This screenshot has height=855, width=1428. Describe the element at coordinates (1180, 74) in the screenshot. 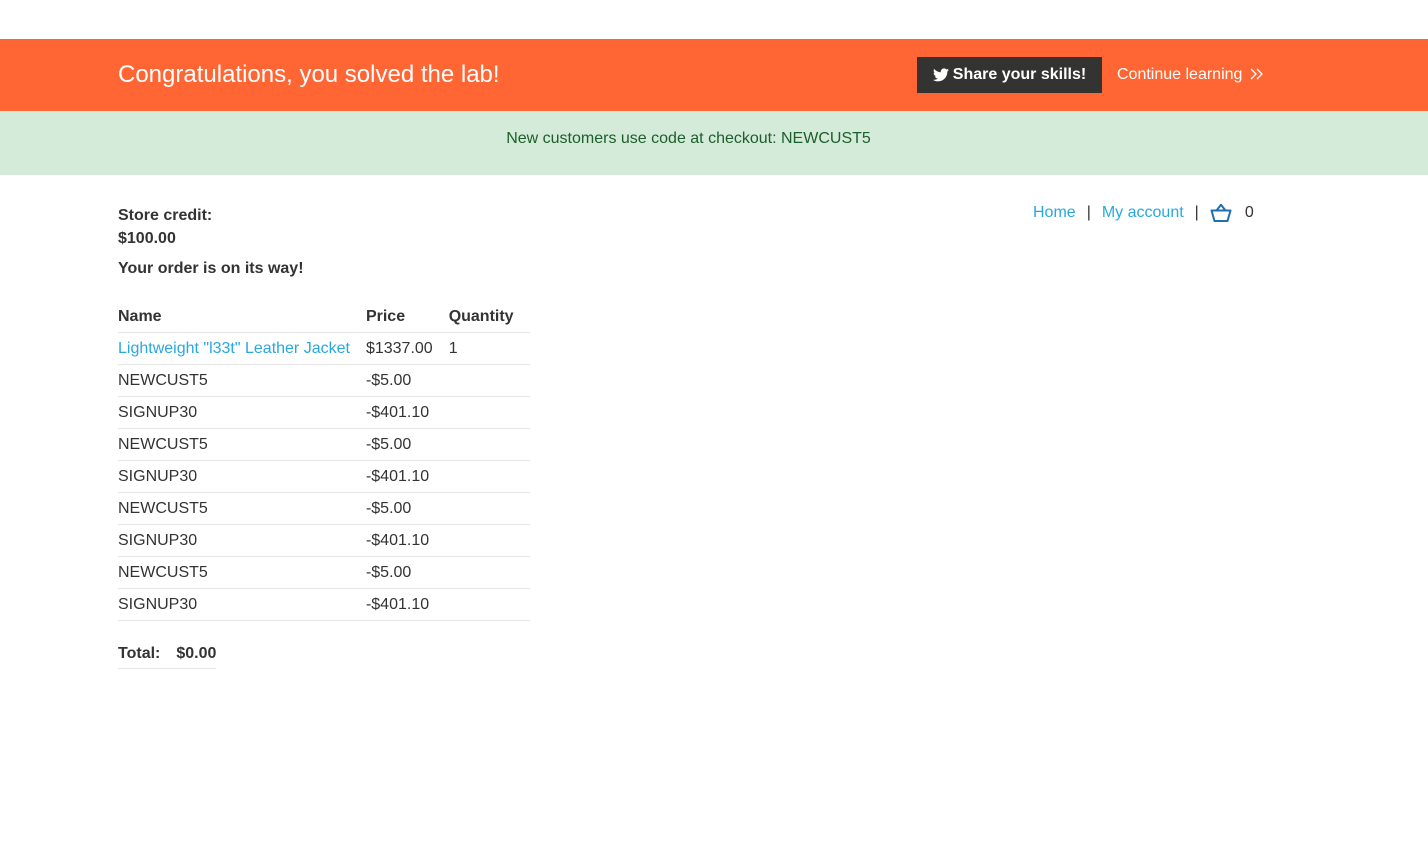

I see `continue-learning-label: Continue learning` at that location.